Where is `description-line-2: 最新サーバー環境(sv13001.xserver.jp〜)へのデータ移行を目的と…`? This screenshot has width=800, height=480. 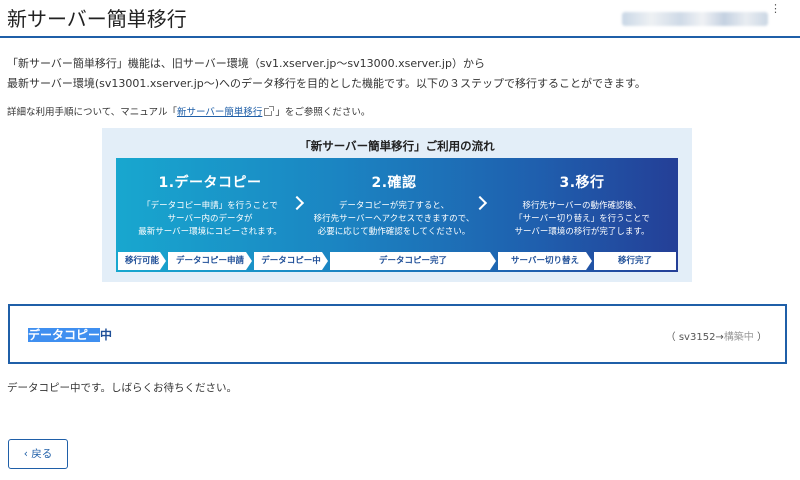
description-line-2: 最新サーバー環境(sv13001.xserver.jp〜)へのデータ移行を目的と… is located at coordinates (326, 83).